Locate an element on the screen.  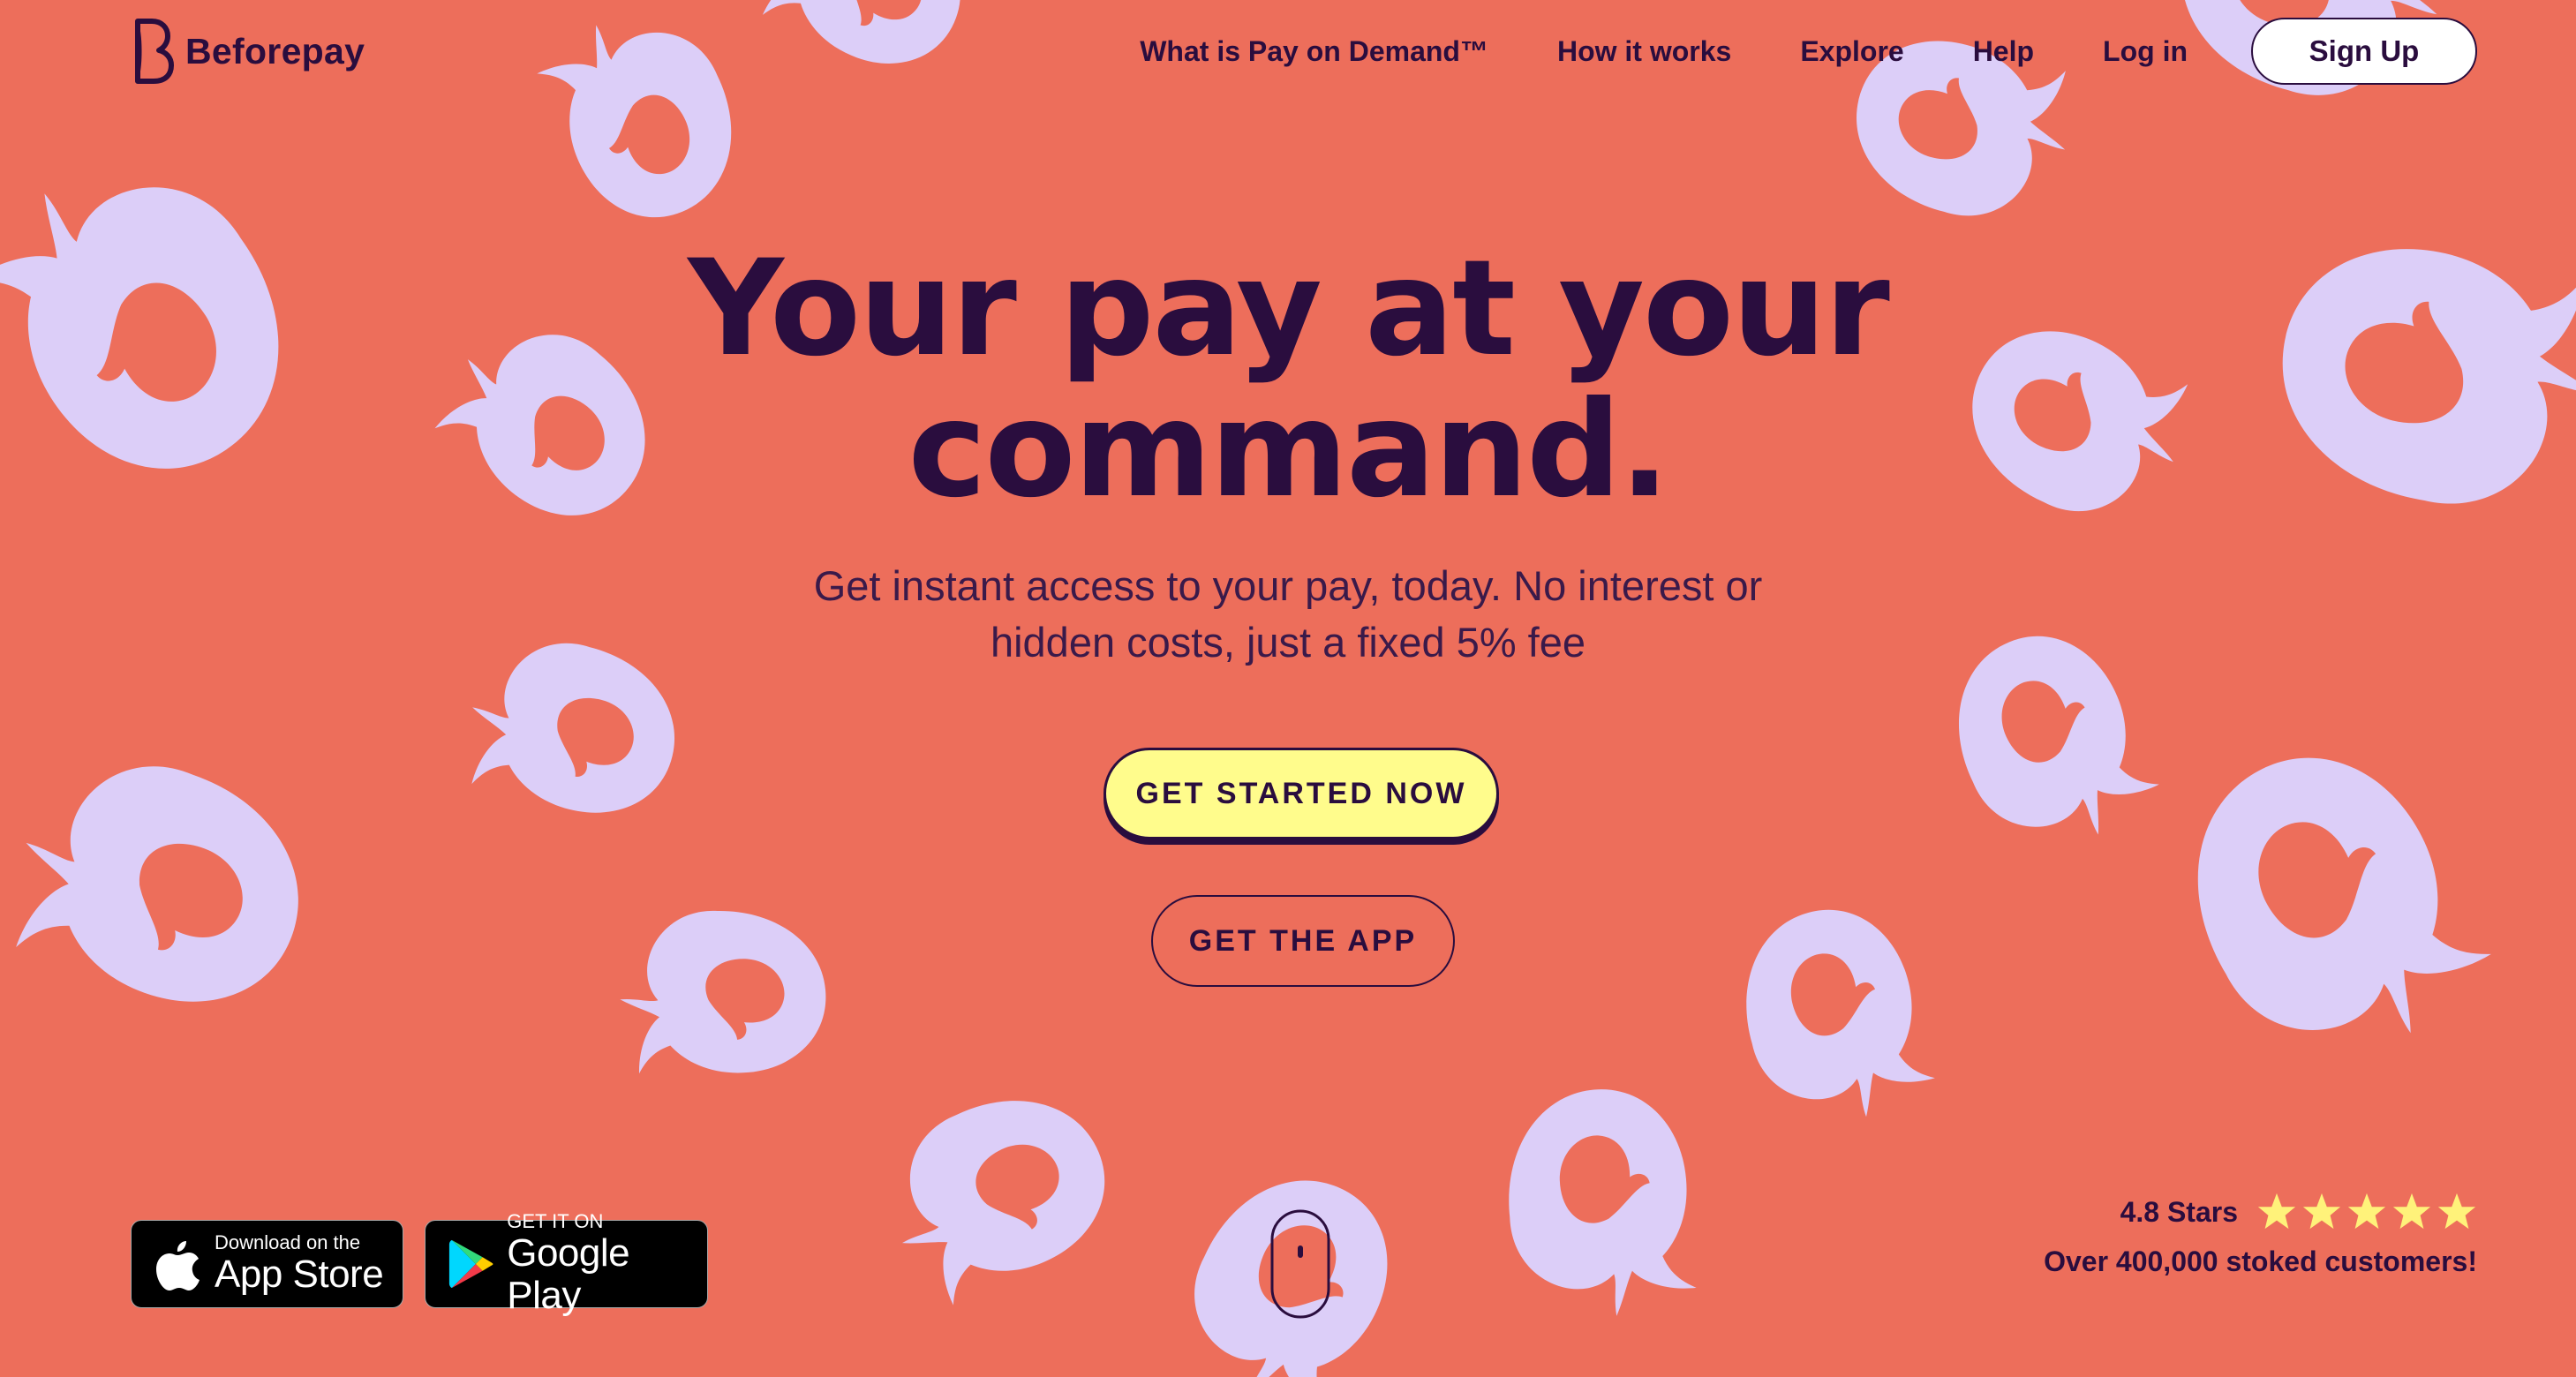
star-rating is located at coordinates (2365, 1212).